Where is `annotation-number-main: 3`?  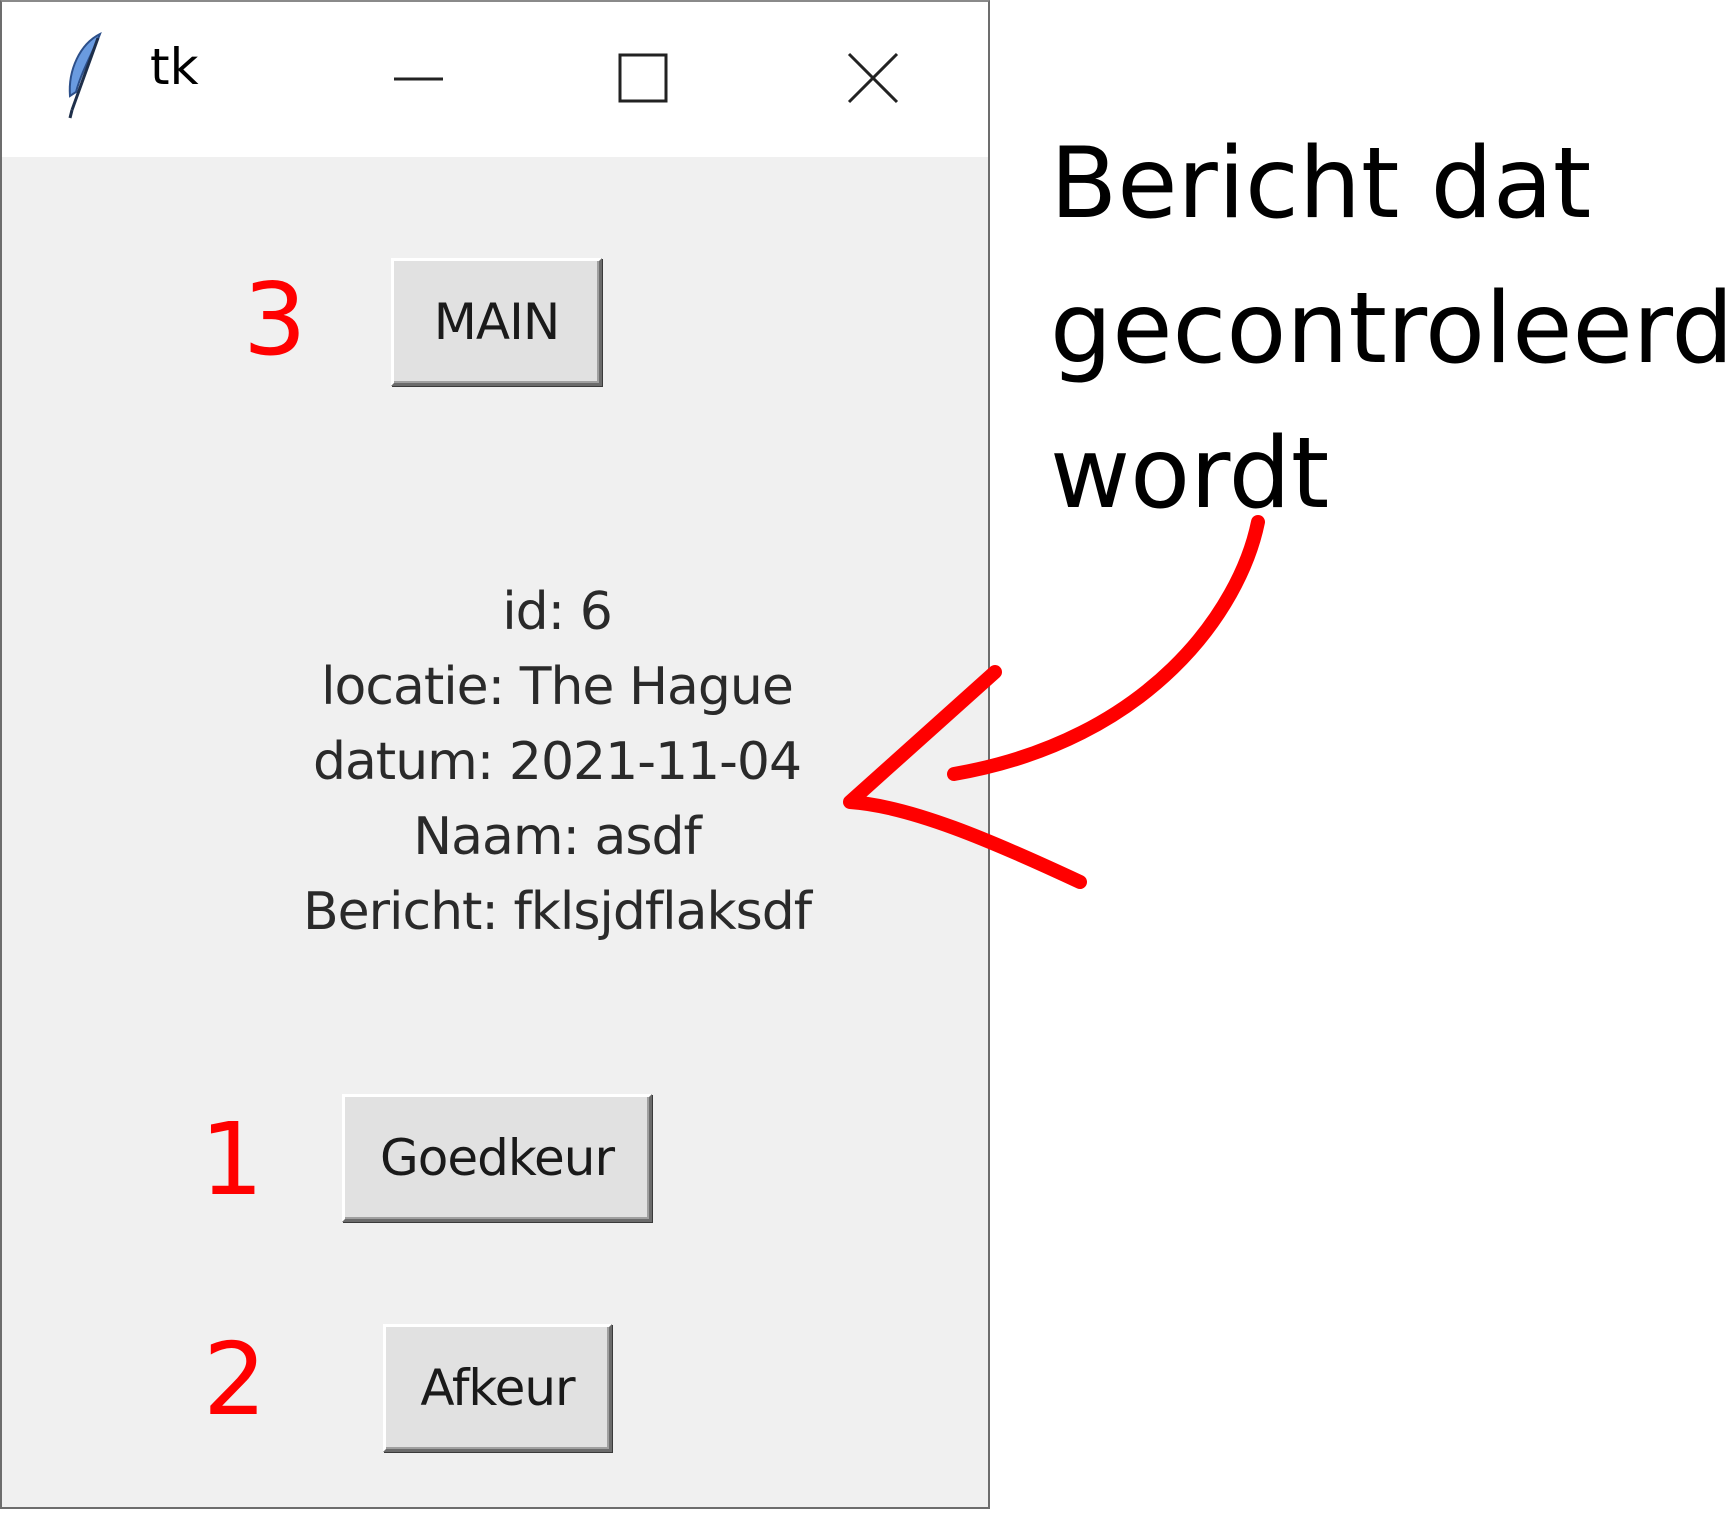
annotation-number-main: 3 is located at coordinates (275, 319).